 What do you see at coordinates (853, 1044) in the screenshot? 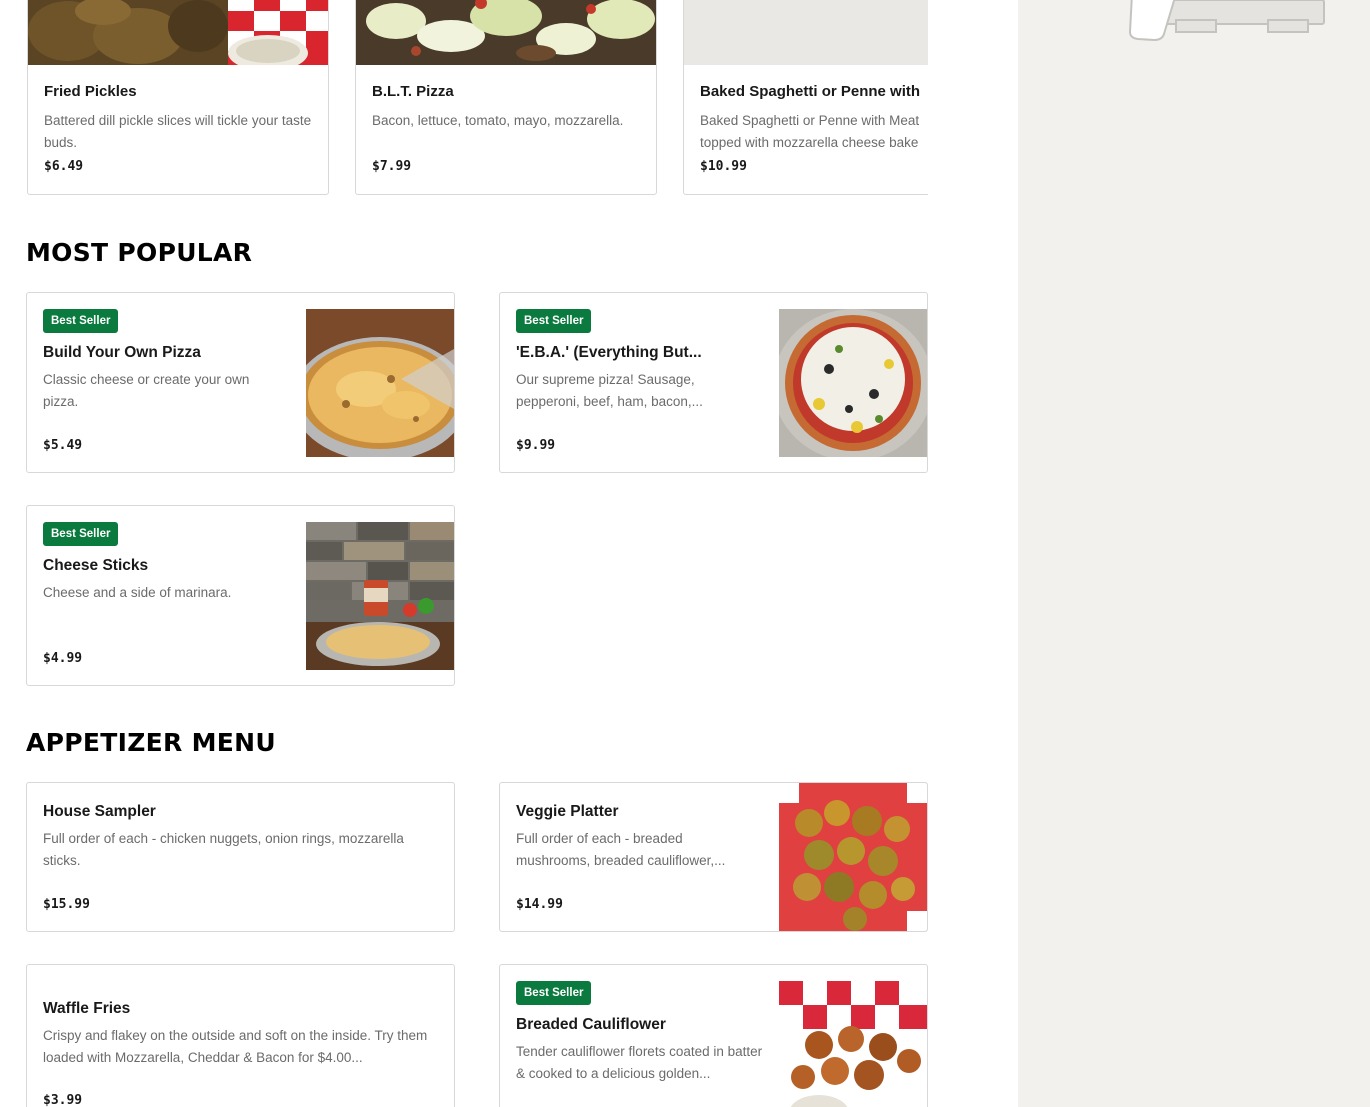
I see `breaded-cauliflower-image` at bounding box center [853, 1044].